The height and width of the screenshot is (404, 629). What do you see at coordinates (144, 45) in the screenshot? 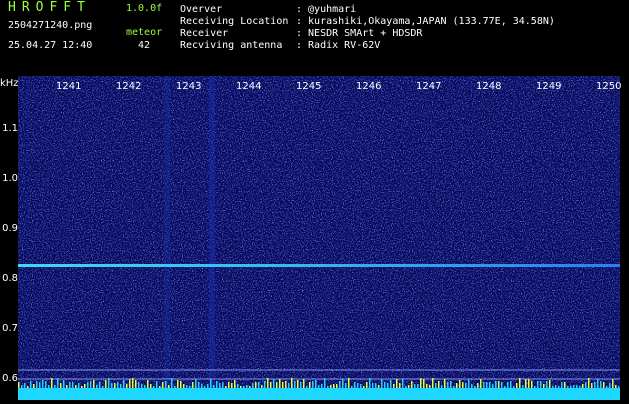
I see `count-label: 42` at bounding box center [144, 45].